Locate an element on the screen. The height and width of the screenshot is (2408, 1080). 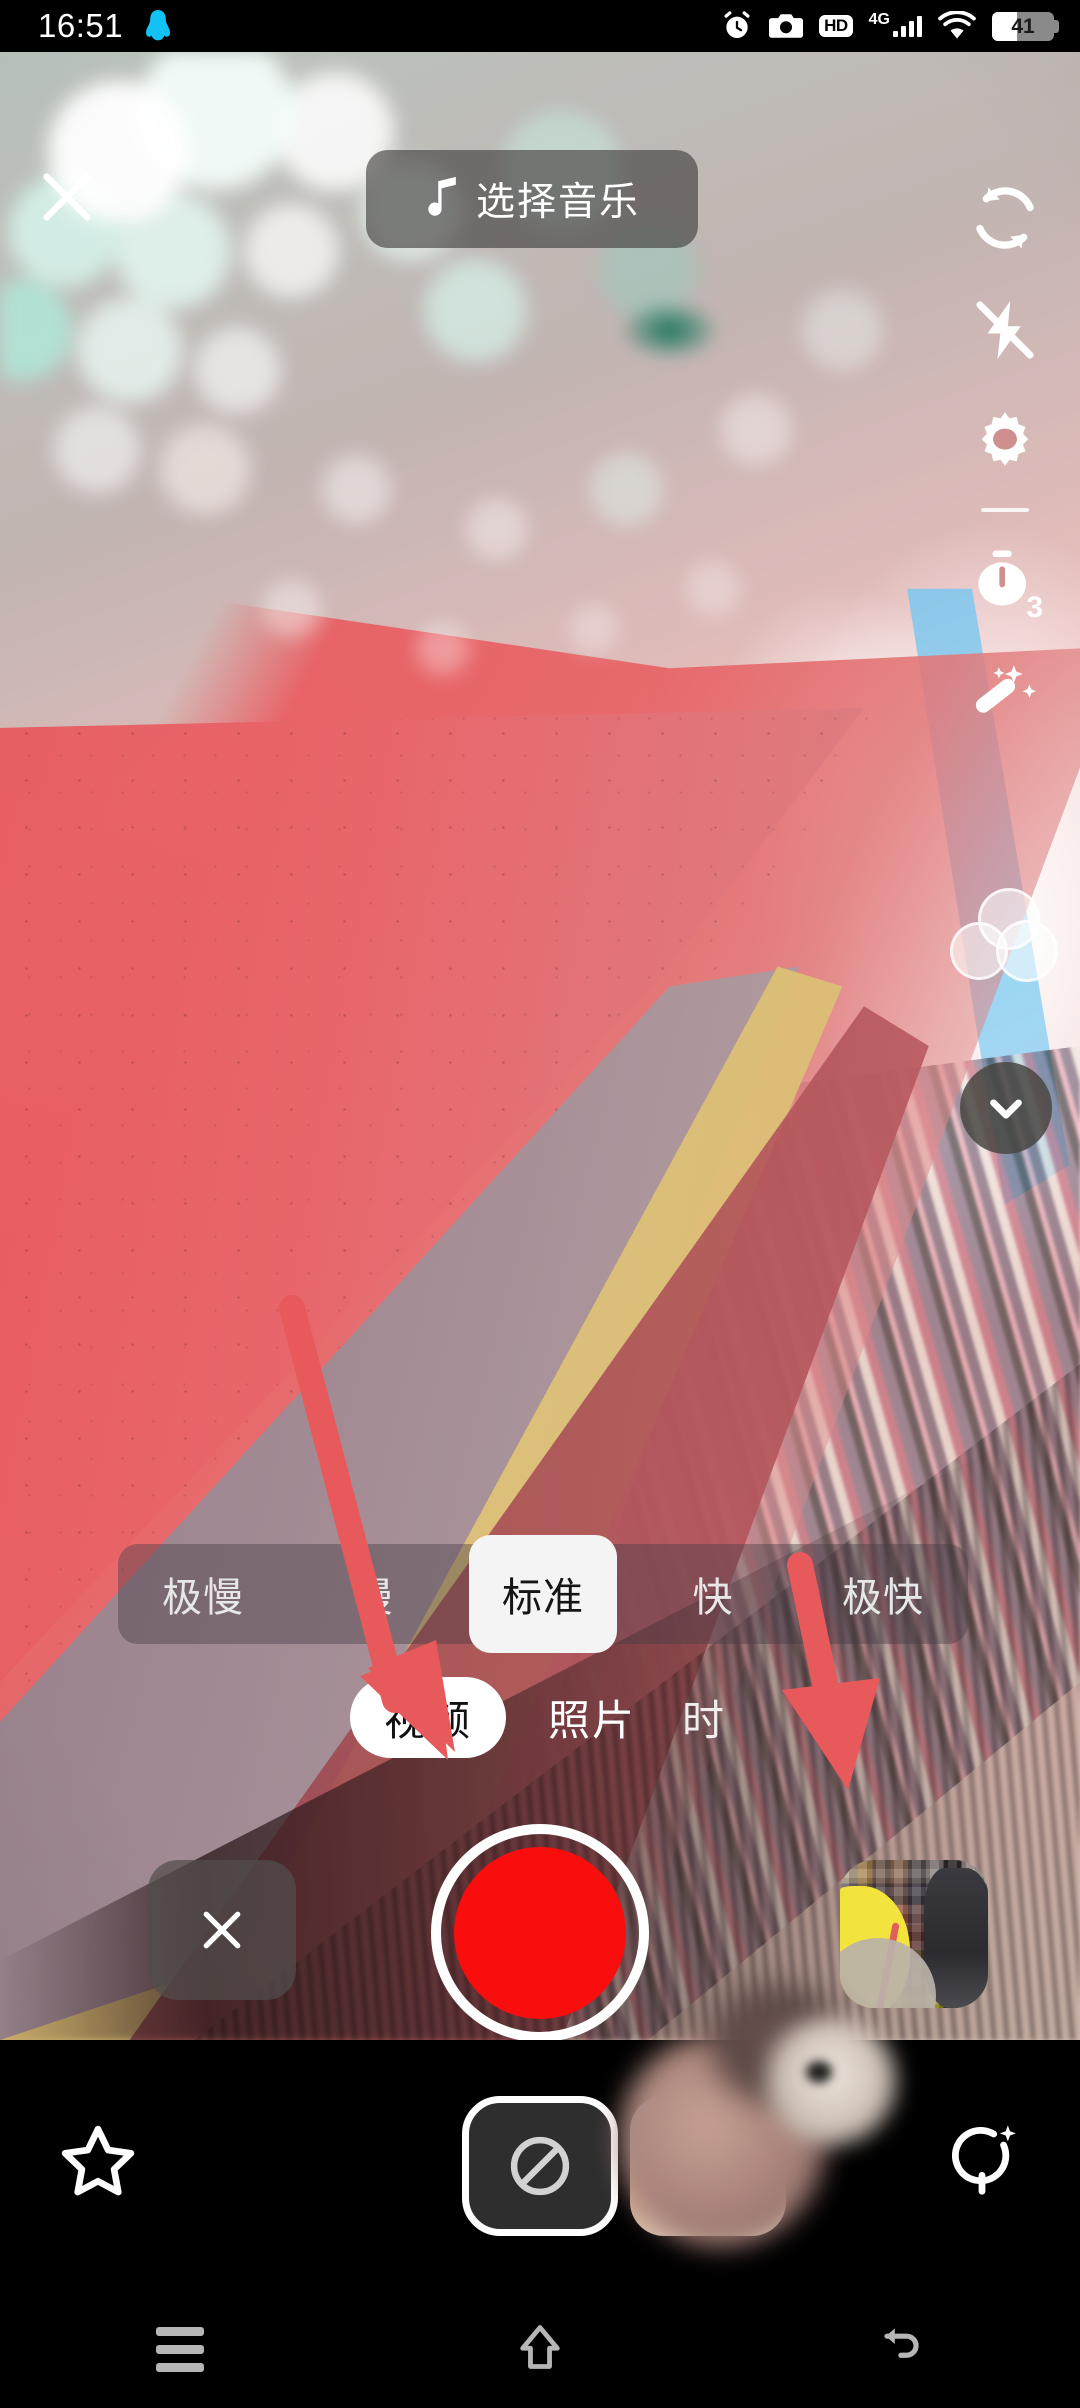
status-bar: 16:51 HD 4G 41 is located at coordinates (540, 26).